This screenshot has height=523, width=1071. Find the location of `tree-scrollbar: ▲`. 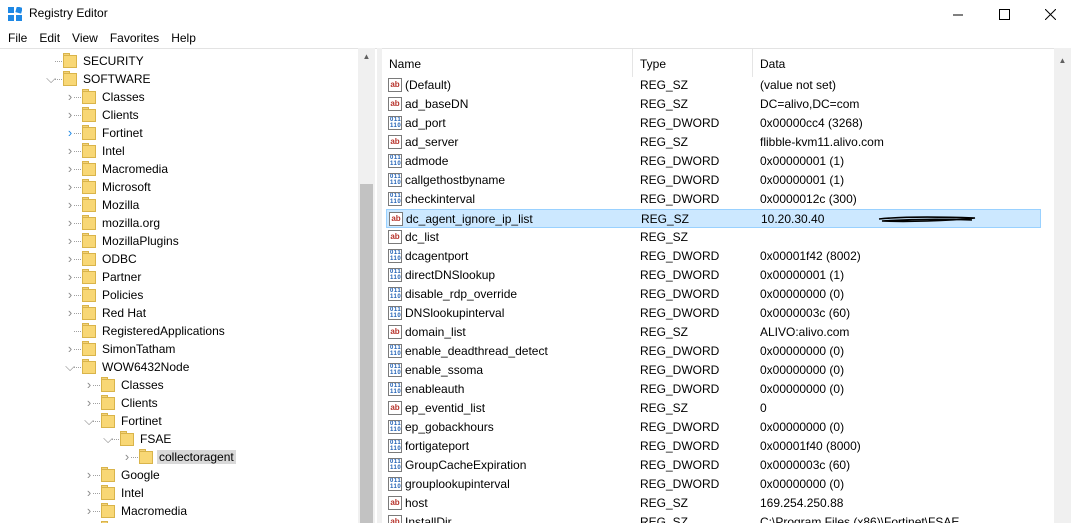

tree-scrollbar: ▲ is located at coordinates (366, 285).